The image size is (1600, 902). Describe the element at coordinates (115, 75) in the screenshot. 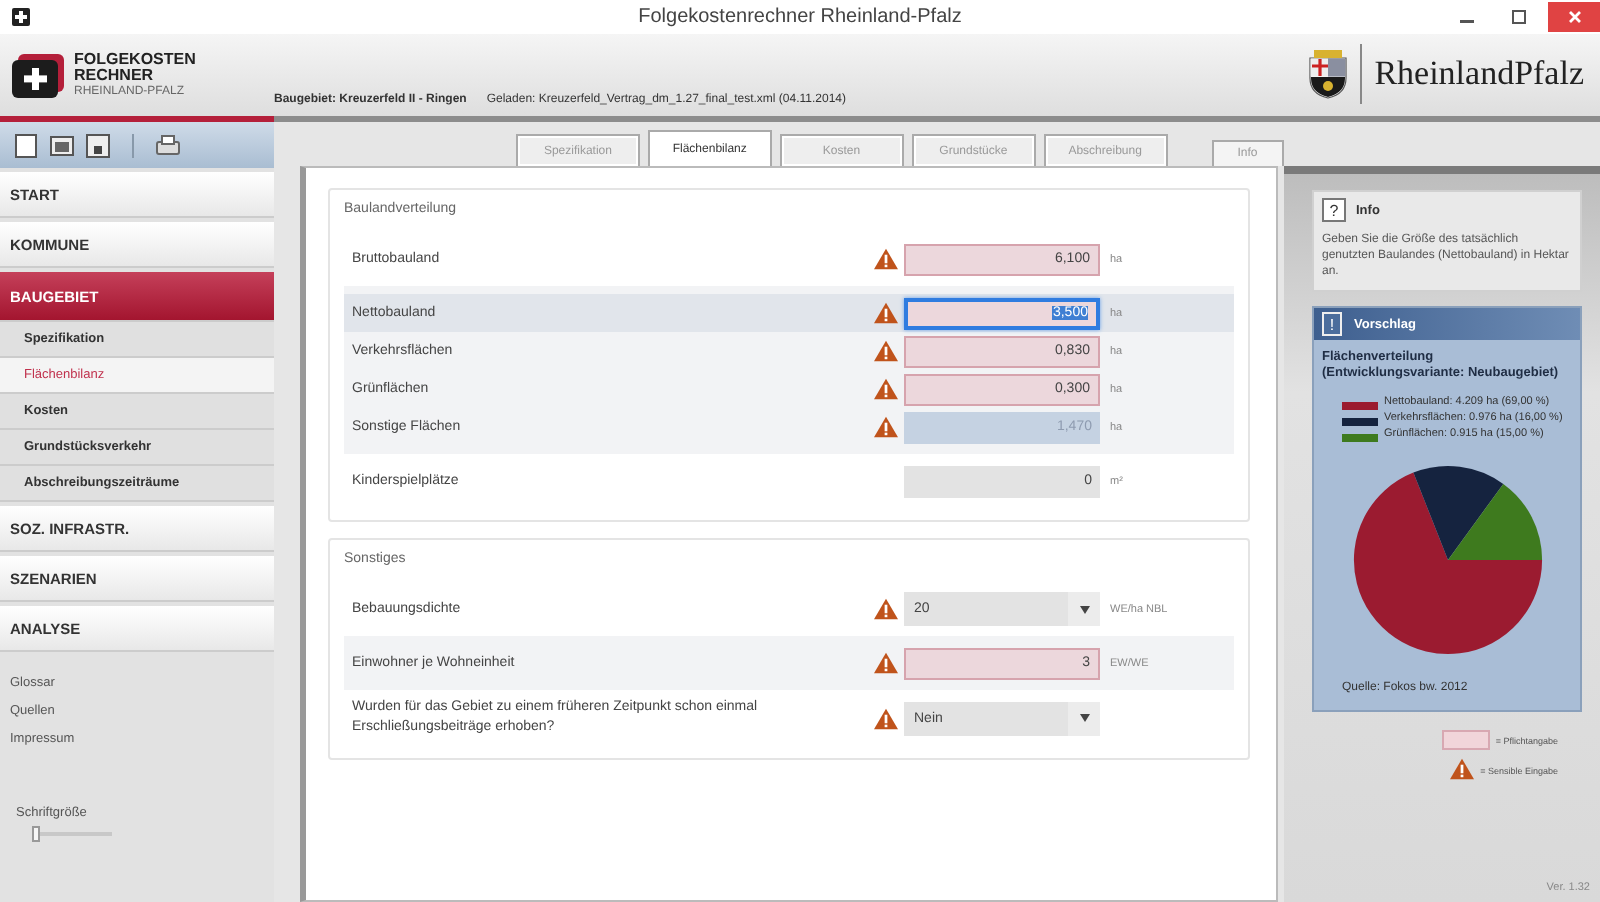

I see `logo-text: RECHNER` at that location.